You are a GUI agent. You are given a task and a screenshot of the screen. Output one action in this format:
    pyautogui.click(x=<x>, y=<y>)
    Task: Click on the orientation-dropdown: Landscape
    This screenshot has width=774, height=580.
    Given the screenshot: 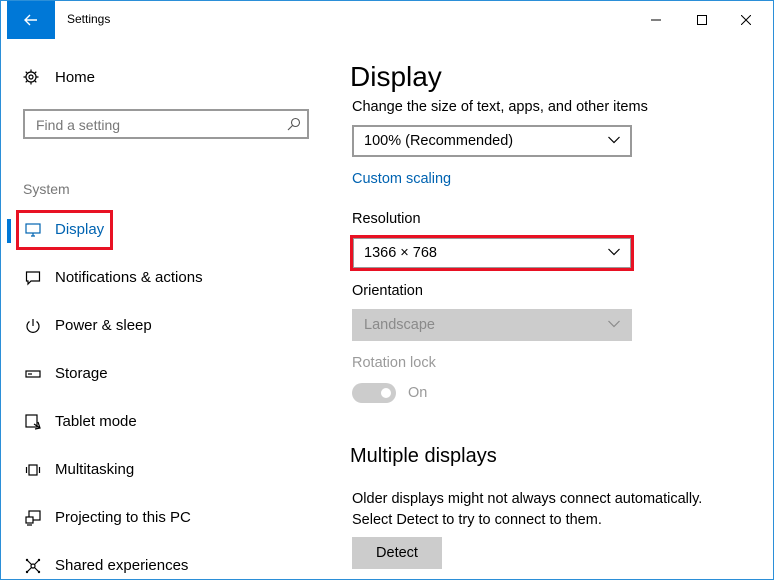 What is the action you would take?
    pyautogui.click(x=492, y=325)
    